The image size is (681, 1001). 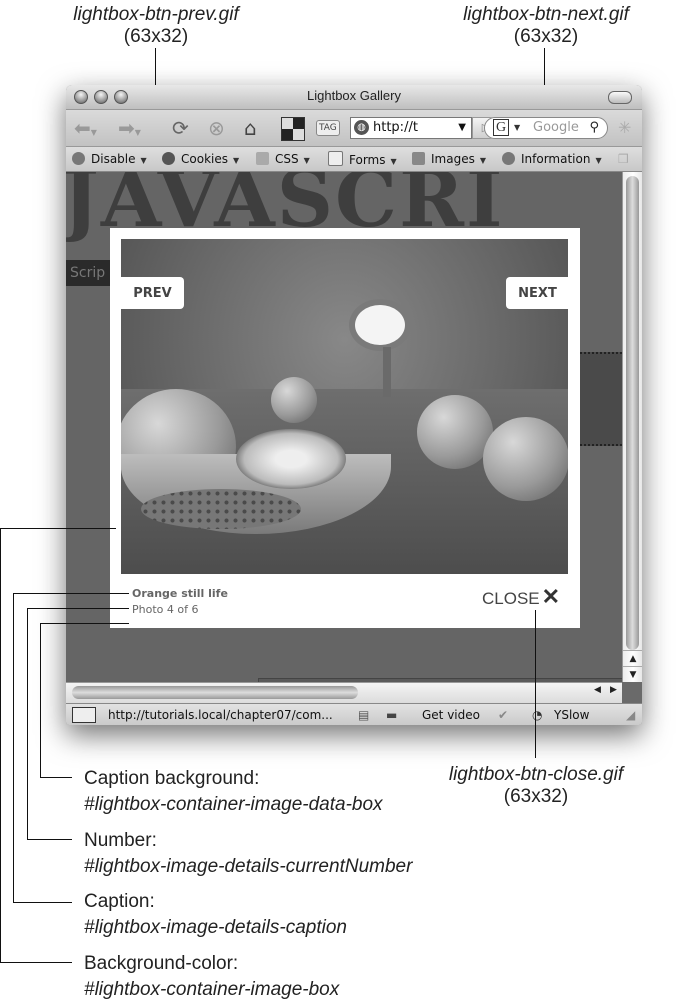 I want to click on callout-caption-line-h, so click(x=71, y=593).